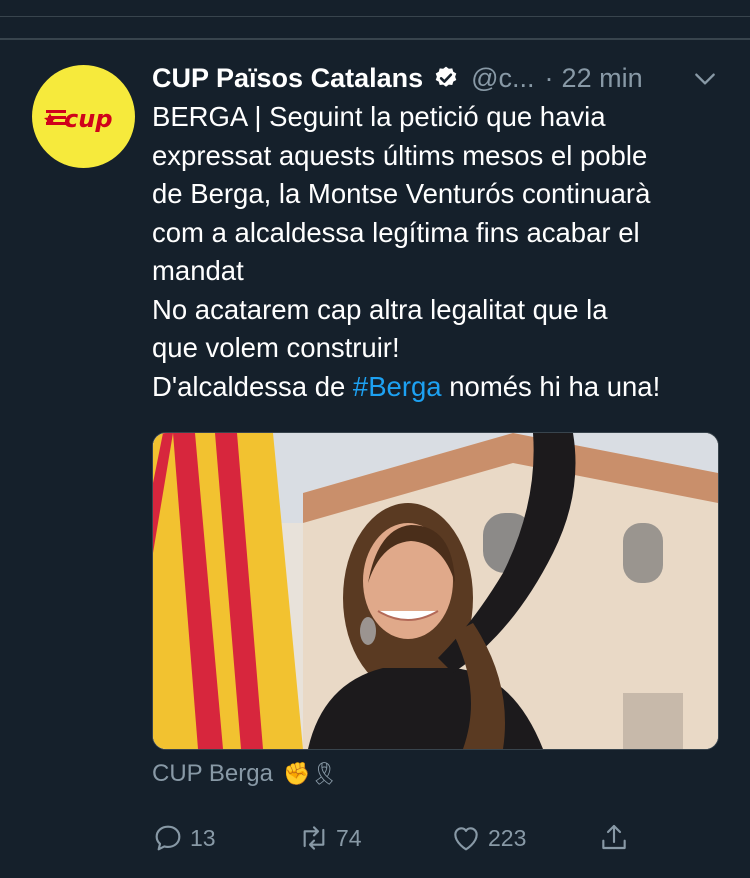 The width and height of the screenshot is (750, 878). I want to click on author-name: CUP Països Catalans, so click(287, 78).